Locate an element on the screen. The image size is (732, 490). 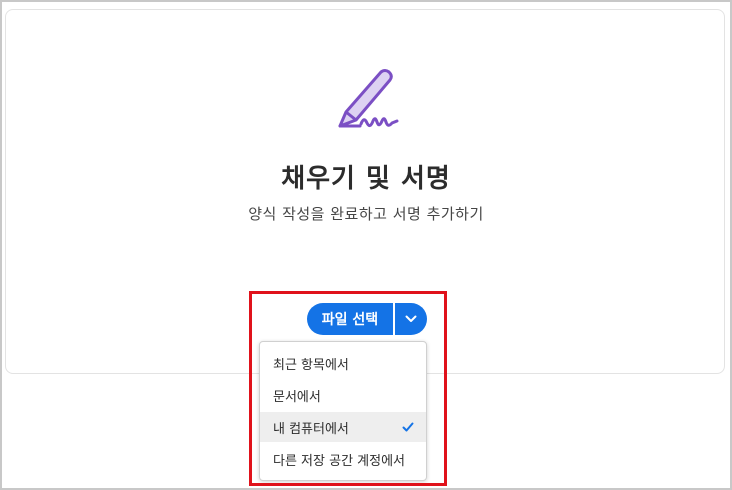
highlight-box is located at coordinates (348, 388).